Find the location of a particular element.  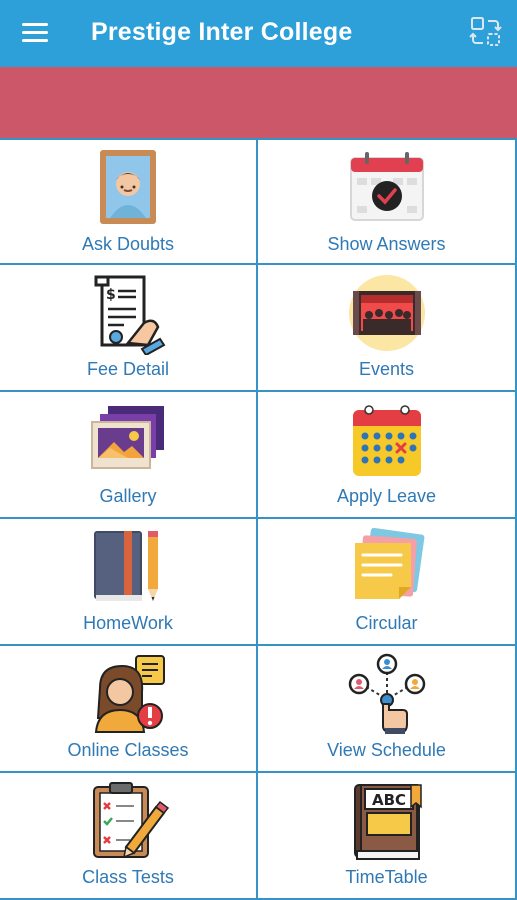

app-bar: Prestige Inter College is located at coordinates (258, 33).